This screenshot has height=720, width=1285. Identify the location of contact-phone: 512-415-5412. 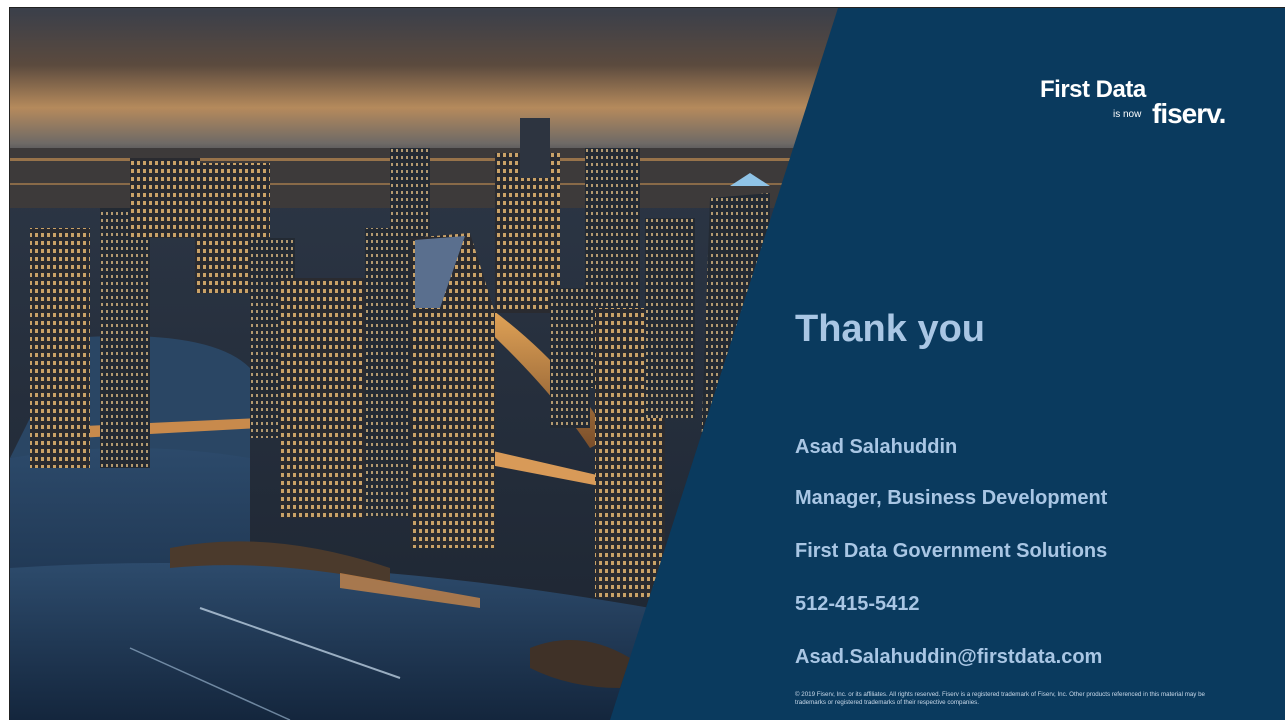
(857, 604).